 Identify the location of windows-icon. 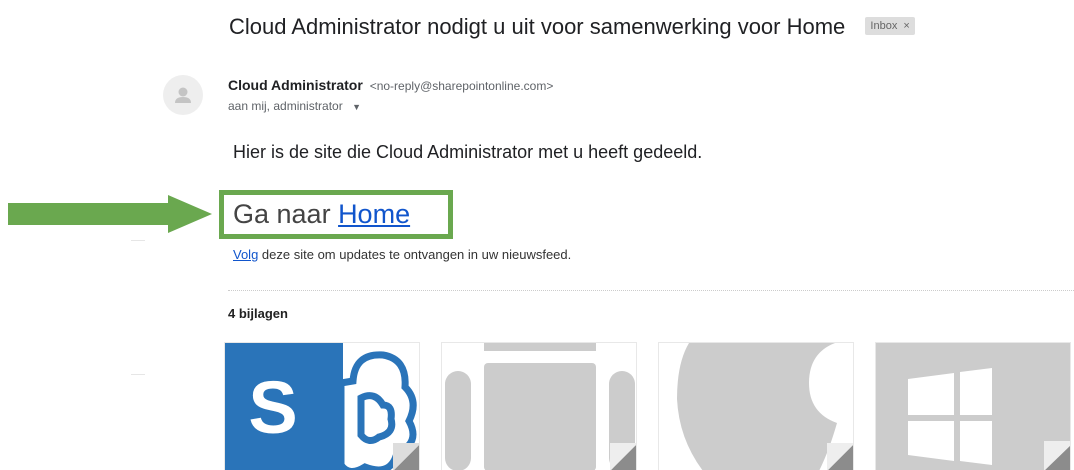
(973, 406).